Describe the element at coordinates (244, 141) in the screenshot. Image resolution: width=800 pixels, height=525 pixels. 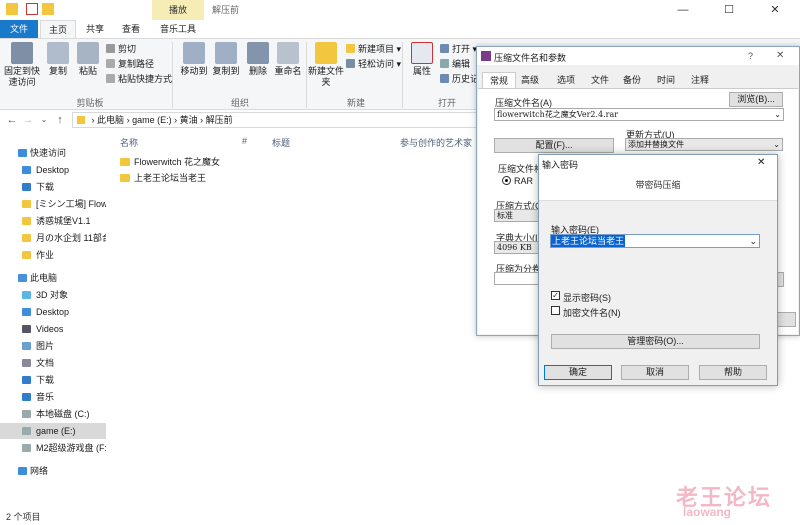
I see `column-number: #` at that location.